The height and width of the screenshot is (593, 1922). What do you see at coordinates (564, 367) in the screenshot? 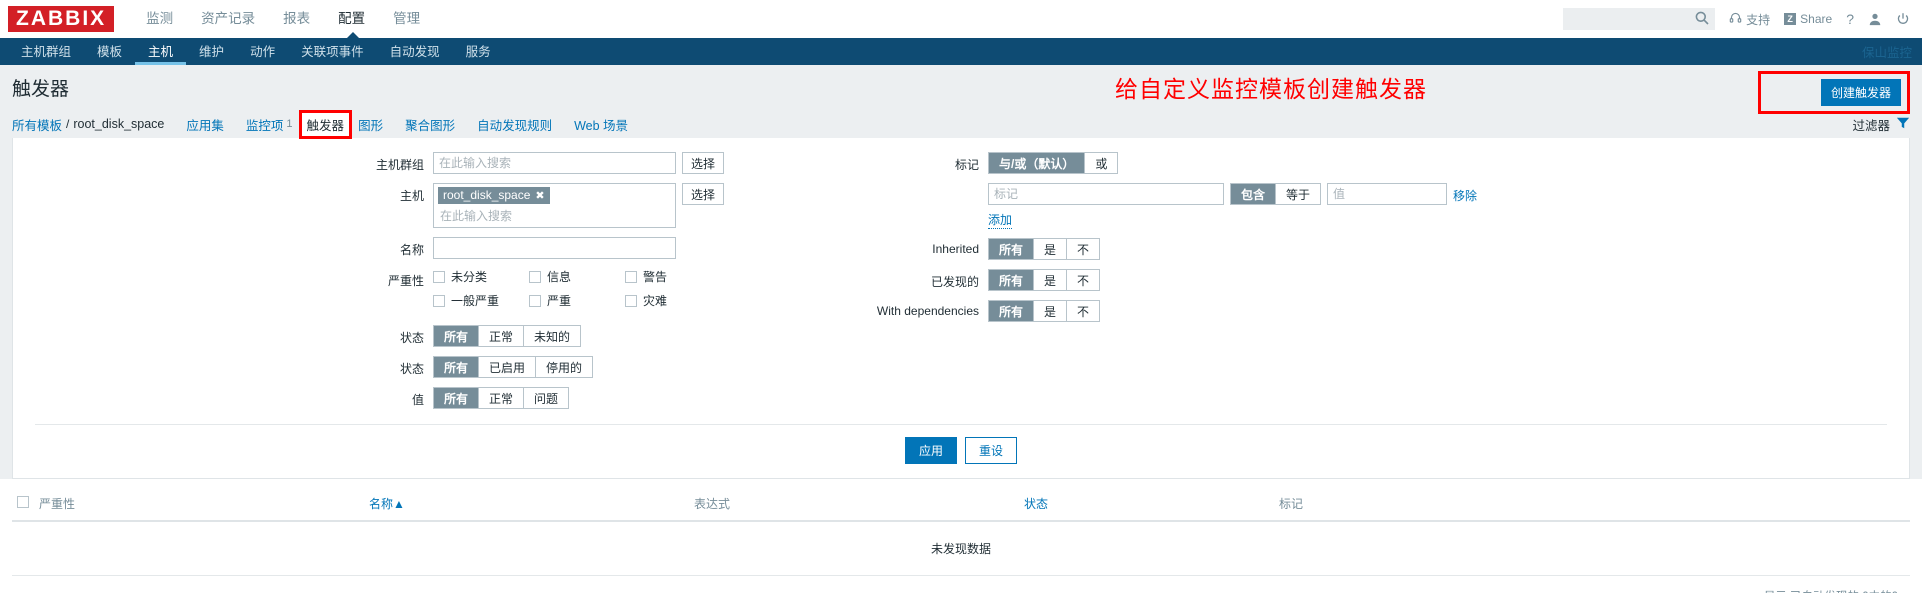
I see `status-option-disabled: 停用的` at bounding box center [564, 367].